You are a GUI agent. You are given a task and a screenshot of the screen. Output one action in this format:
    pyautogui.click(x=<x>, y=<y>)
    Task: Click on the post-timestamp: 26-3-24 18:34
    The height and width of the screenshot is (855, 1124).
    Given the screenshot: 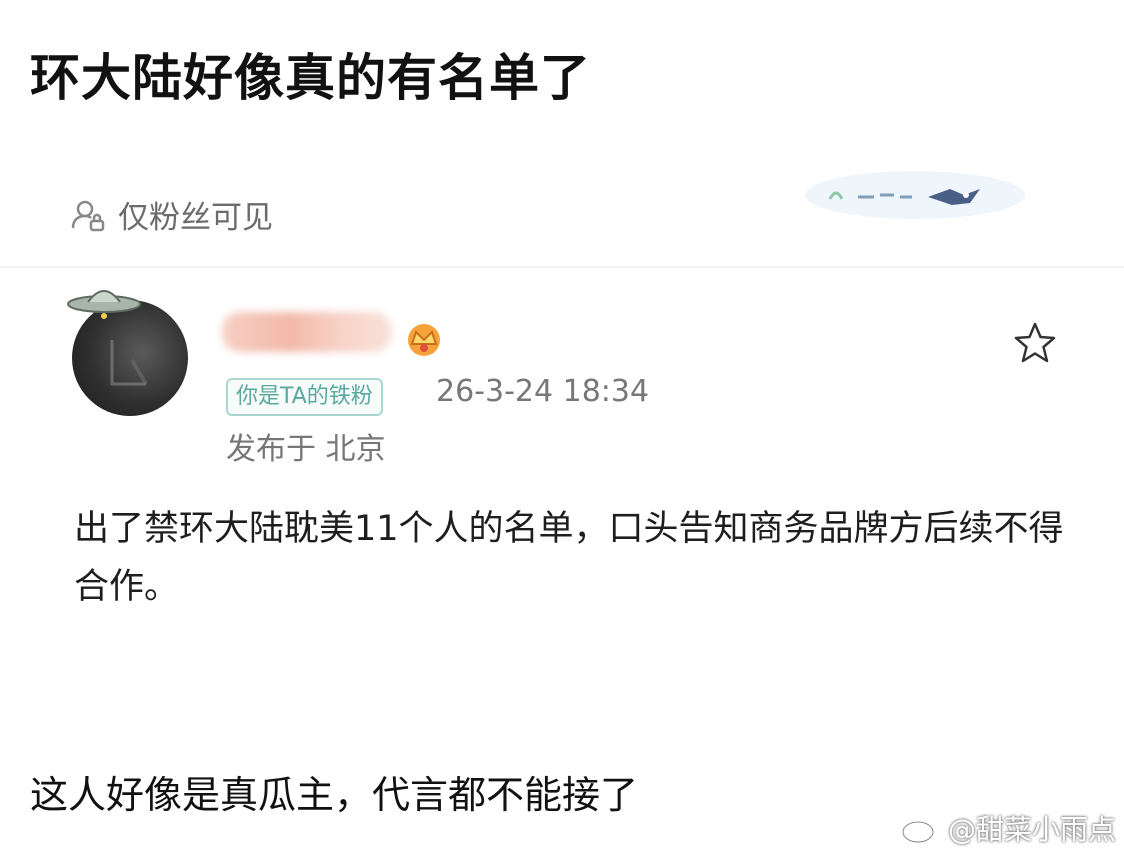 What is the action you would take?
    pyautogui.click(x=543, y=391)
    